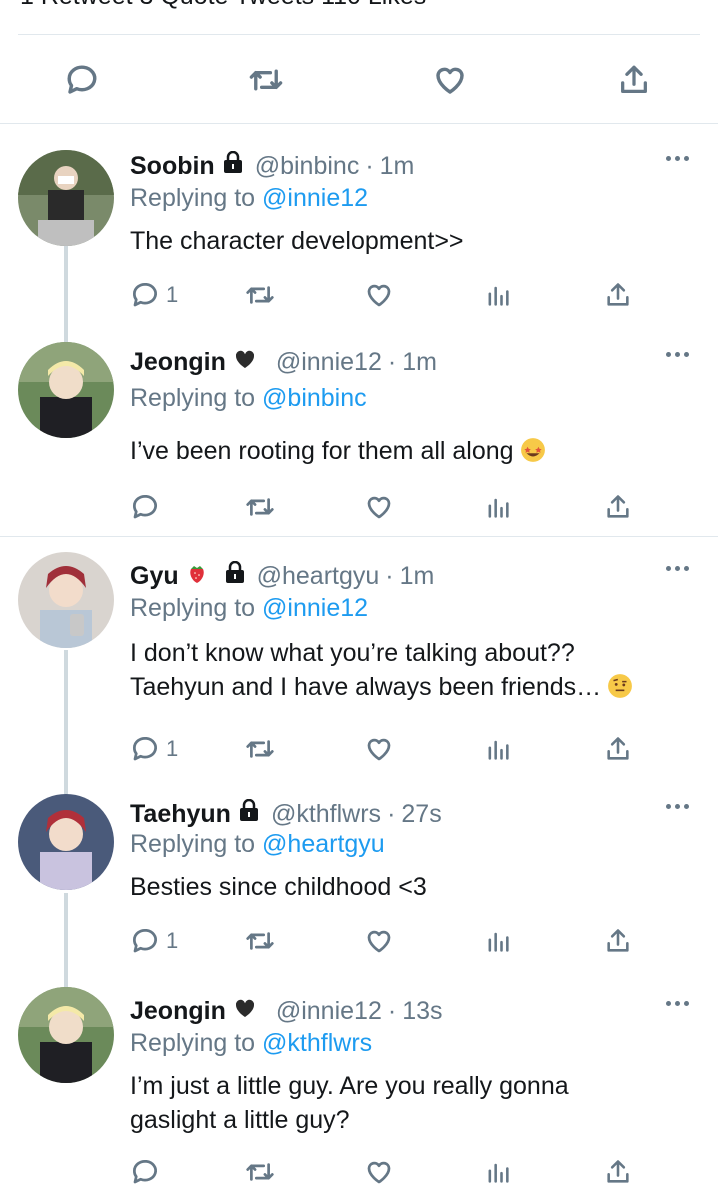  Describe the element at coordinates (620, 690) in the screenshot. I see `raised-eyebrow-emoji` at that location.